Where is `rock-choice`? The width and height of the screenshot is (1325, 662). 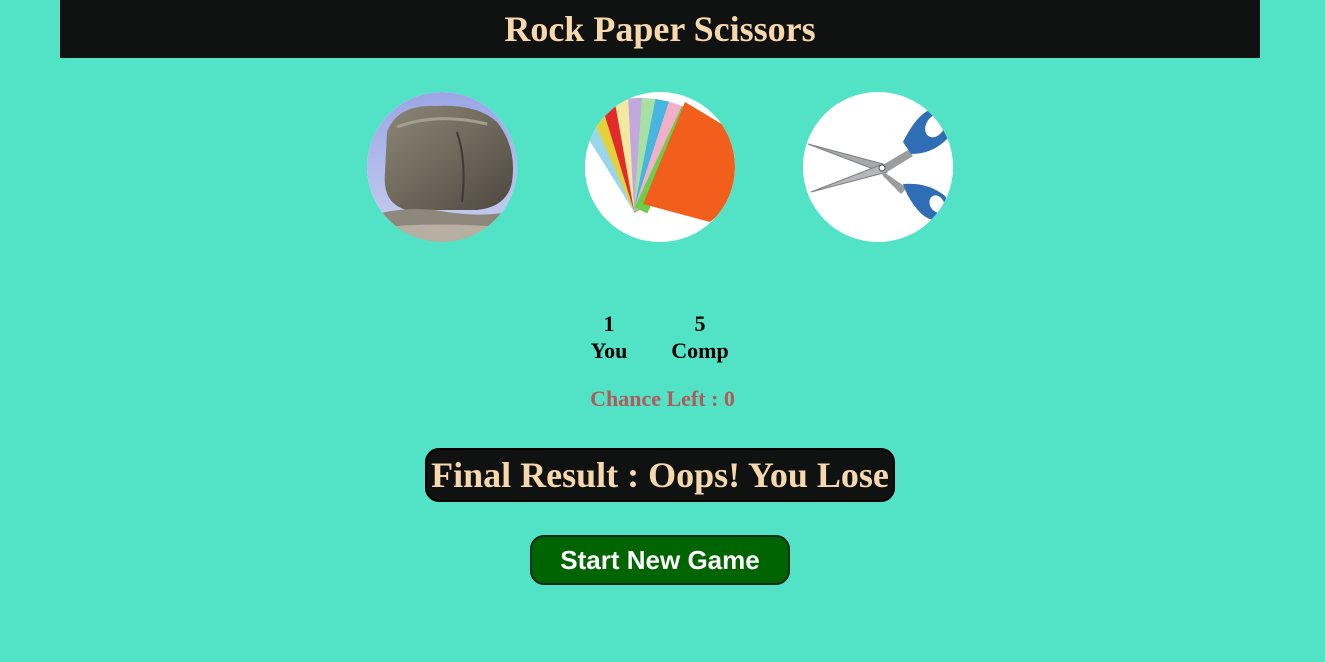
rock-choice is located at coordinates (442, 167).